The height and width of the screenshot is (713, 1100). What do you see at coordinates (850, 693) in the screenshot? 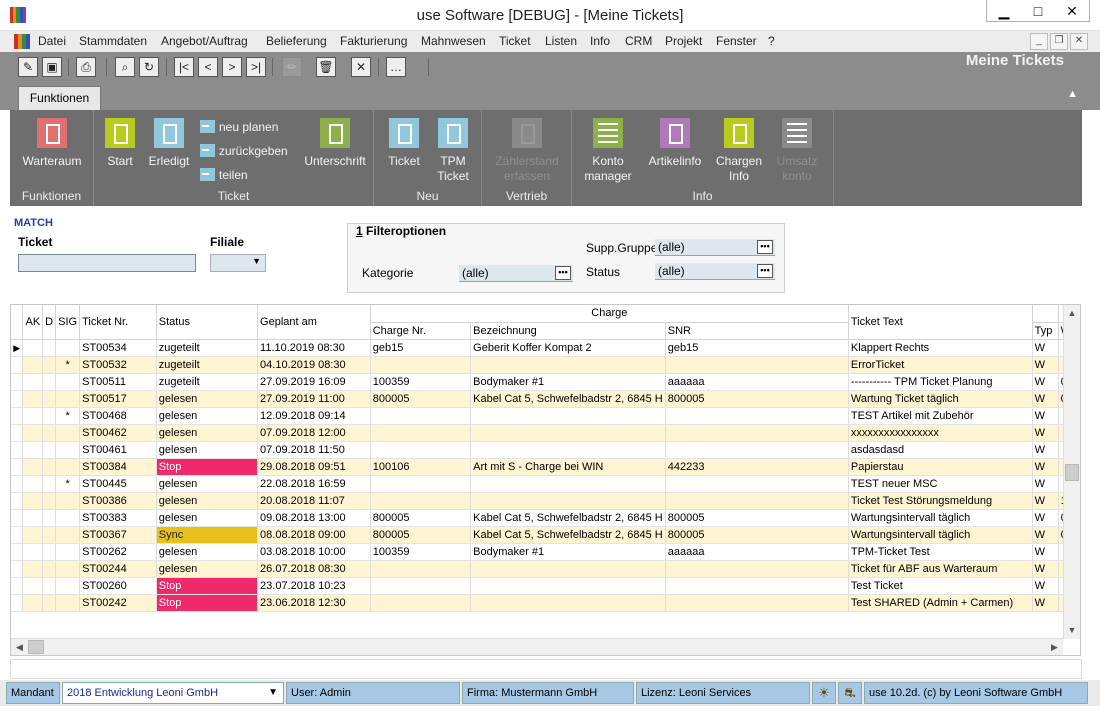
I see `car-icon: ⛐` at bounding box center [850, 693].